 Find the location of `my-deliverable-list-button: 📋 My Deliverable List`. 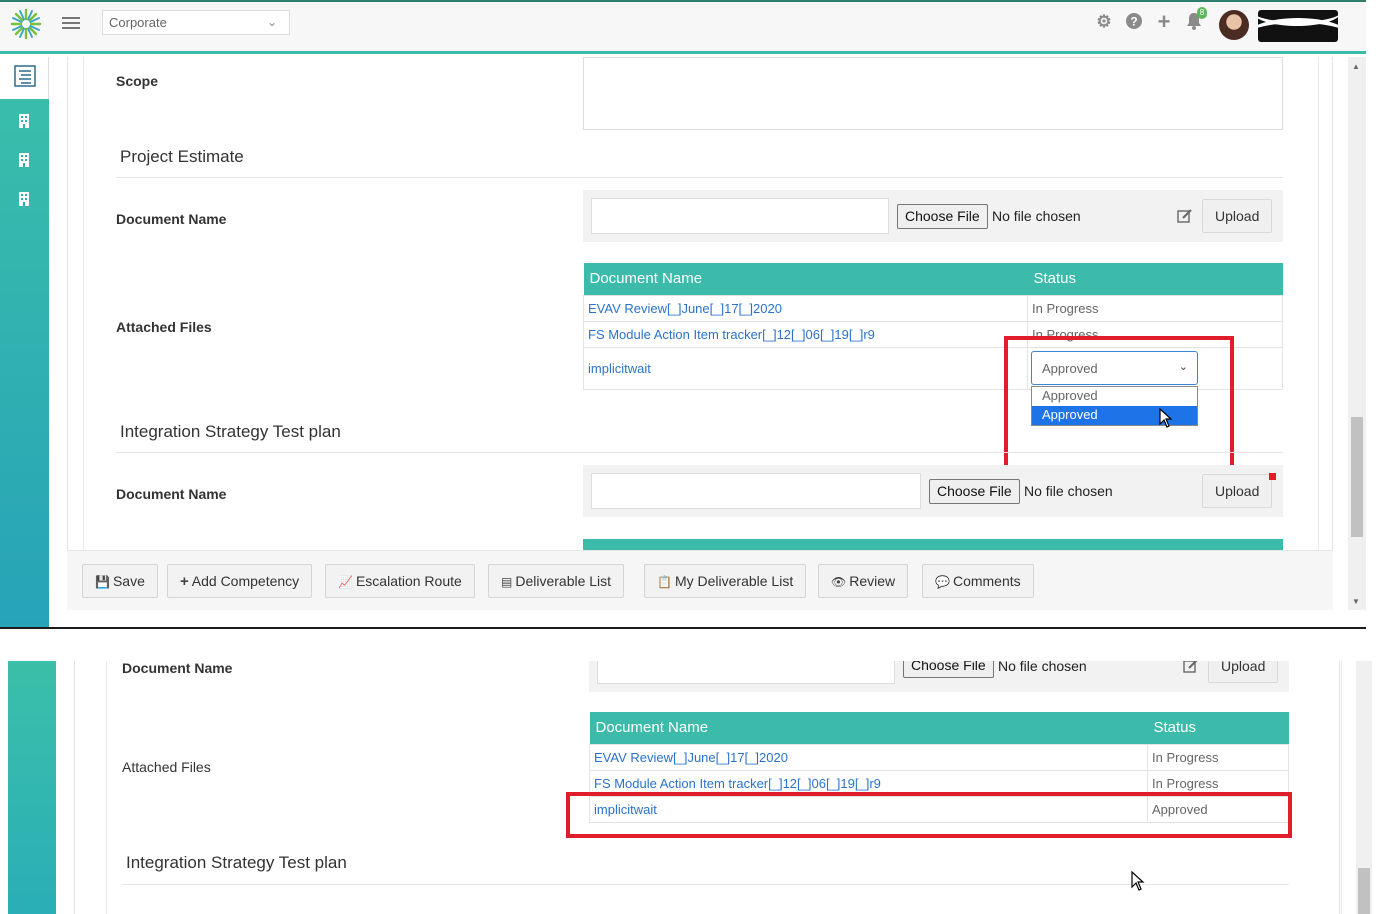

my-deliverable-list-button: 📋 My Deliverable List is located at coordinates (725, 581).